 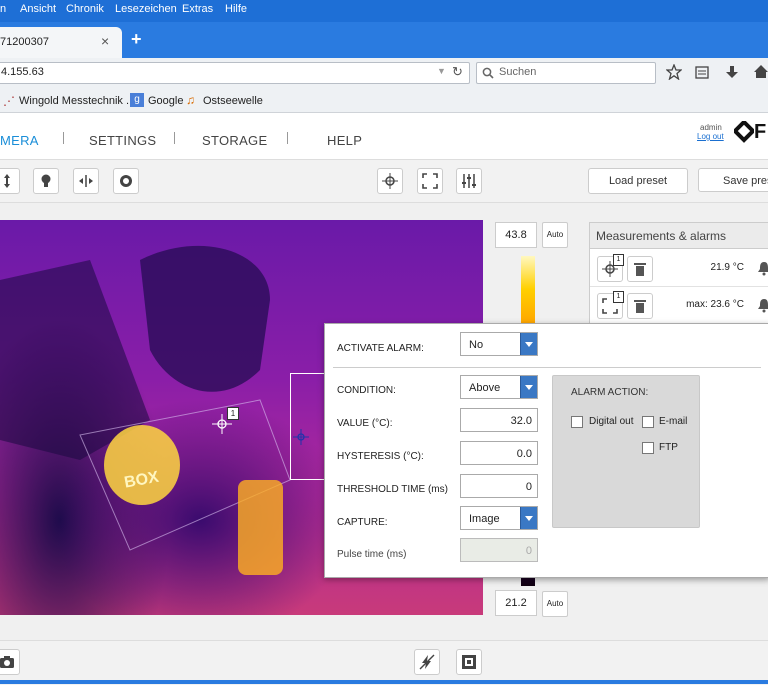 I want to click on url-input: 4.155.63 ▼ ↻, so click(x=235, y=73).